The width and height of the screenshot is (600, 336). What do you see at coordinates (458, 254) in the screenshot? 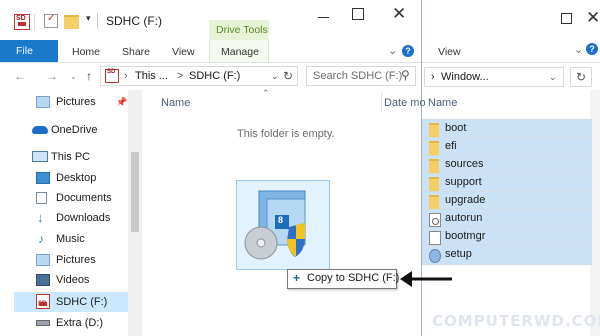
I see `file-label: setup` at bounding box center [458, 254].